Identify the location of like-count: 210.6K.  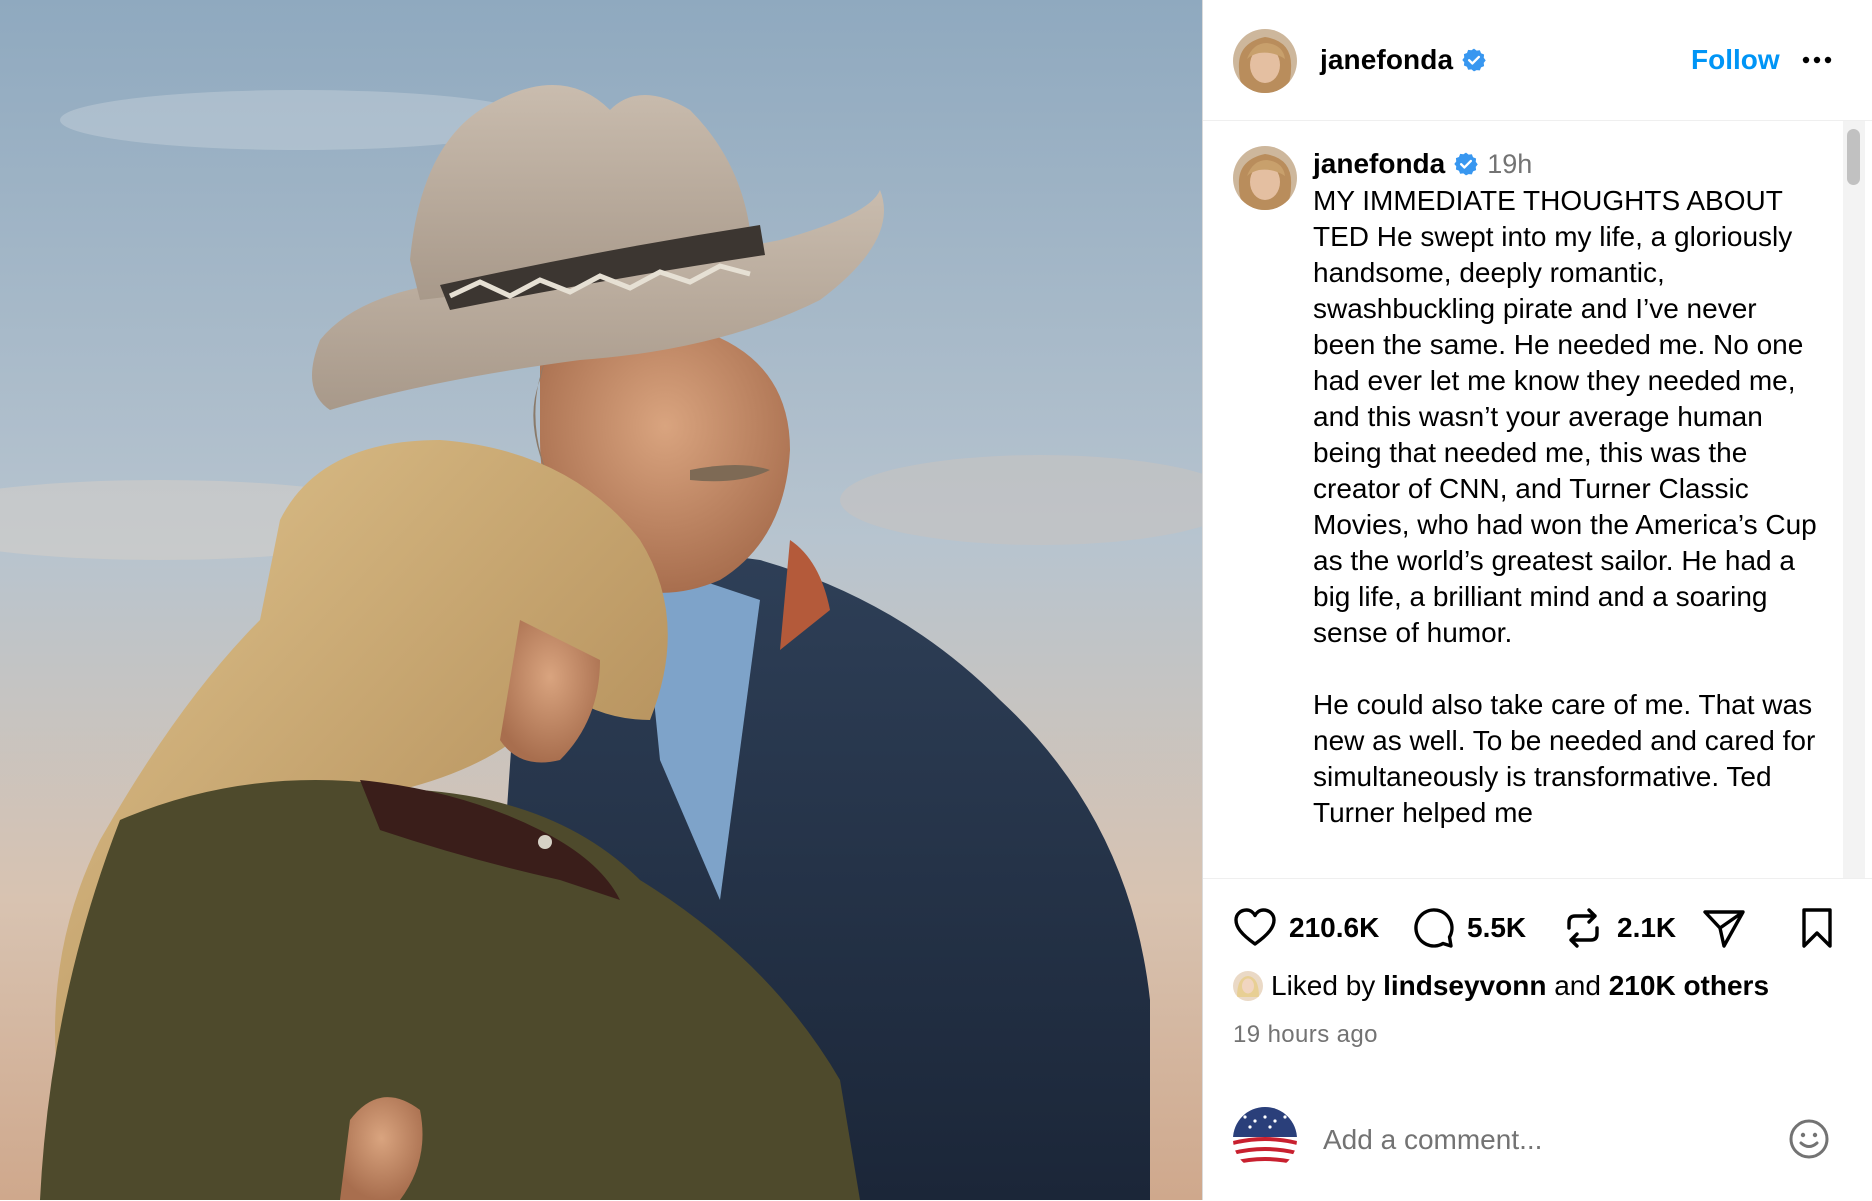
(1334, 928).